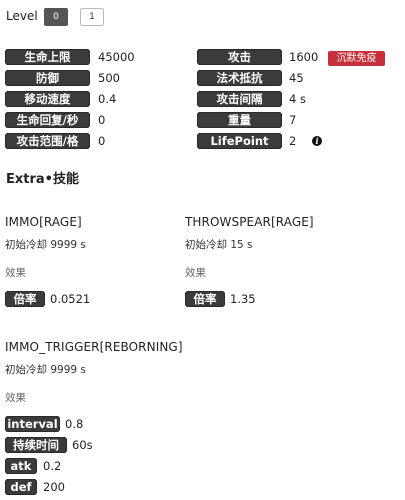 The image size is (405, 500). What do you see at coordinates (116, 57) in the screenshot?
I see `stat-value-max-hp: 45000` at bounding box center [116, 57].